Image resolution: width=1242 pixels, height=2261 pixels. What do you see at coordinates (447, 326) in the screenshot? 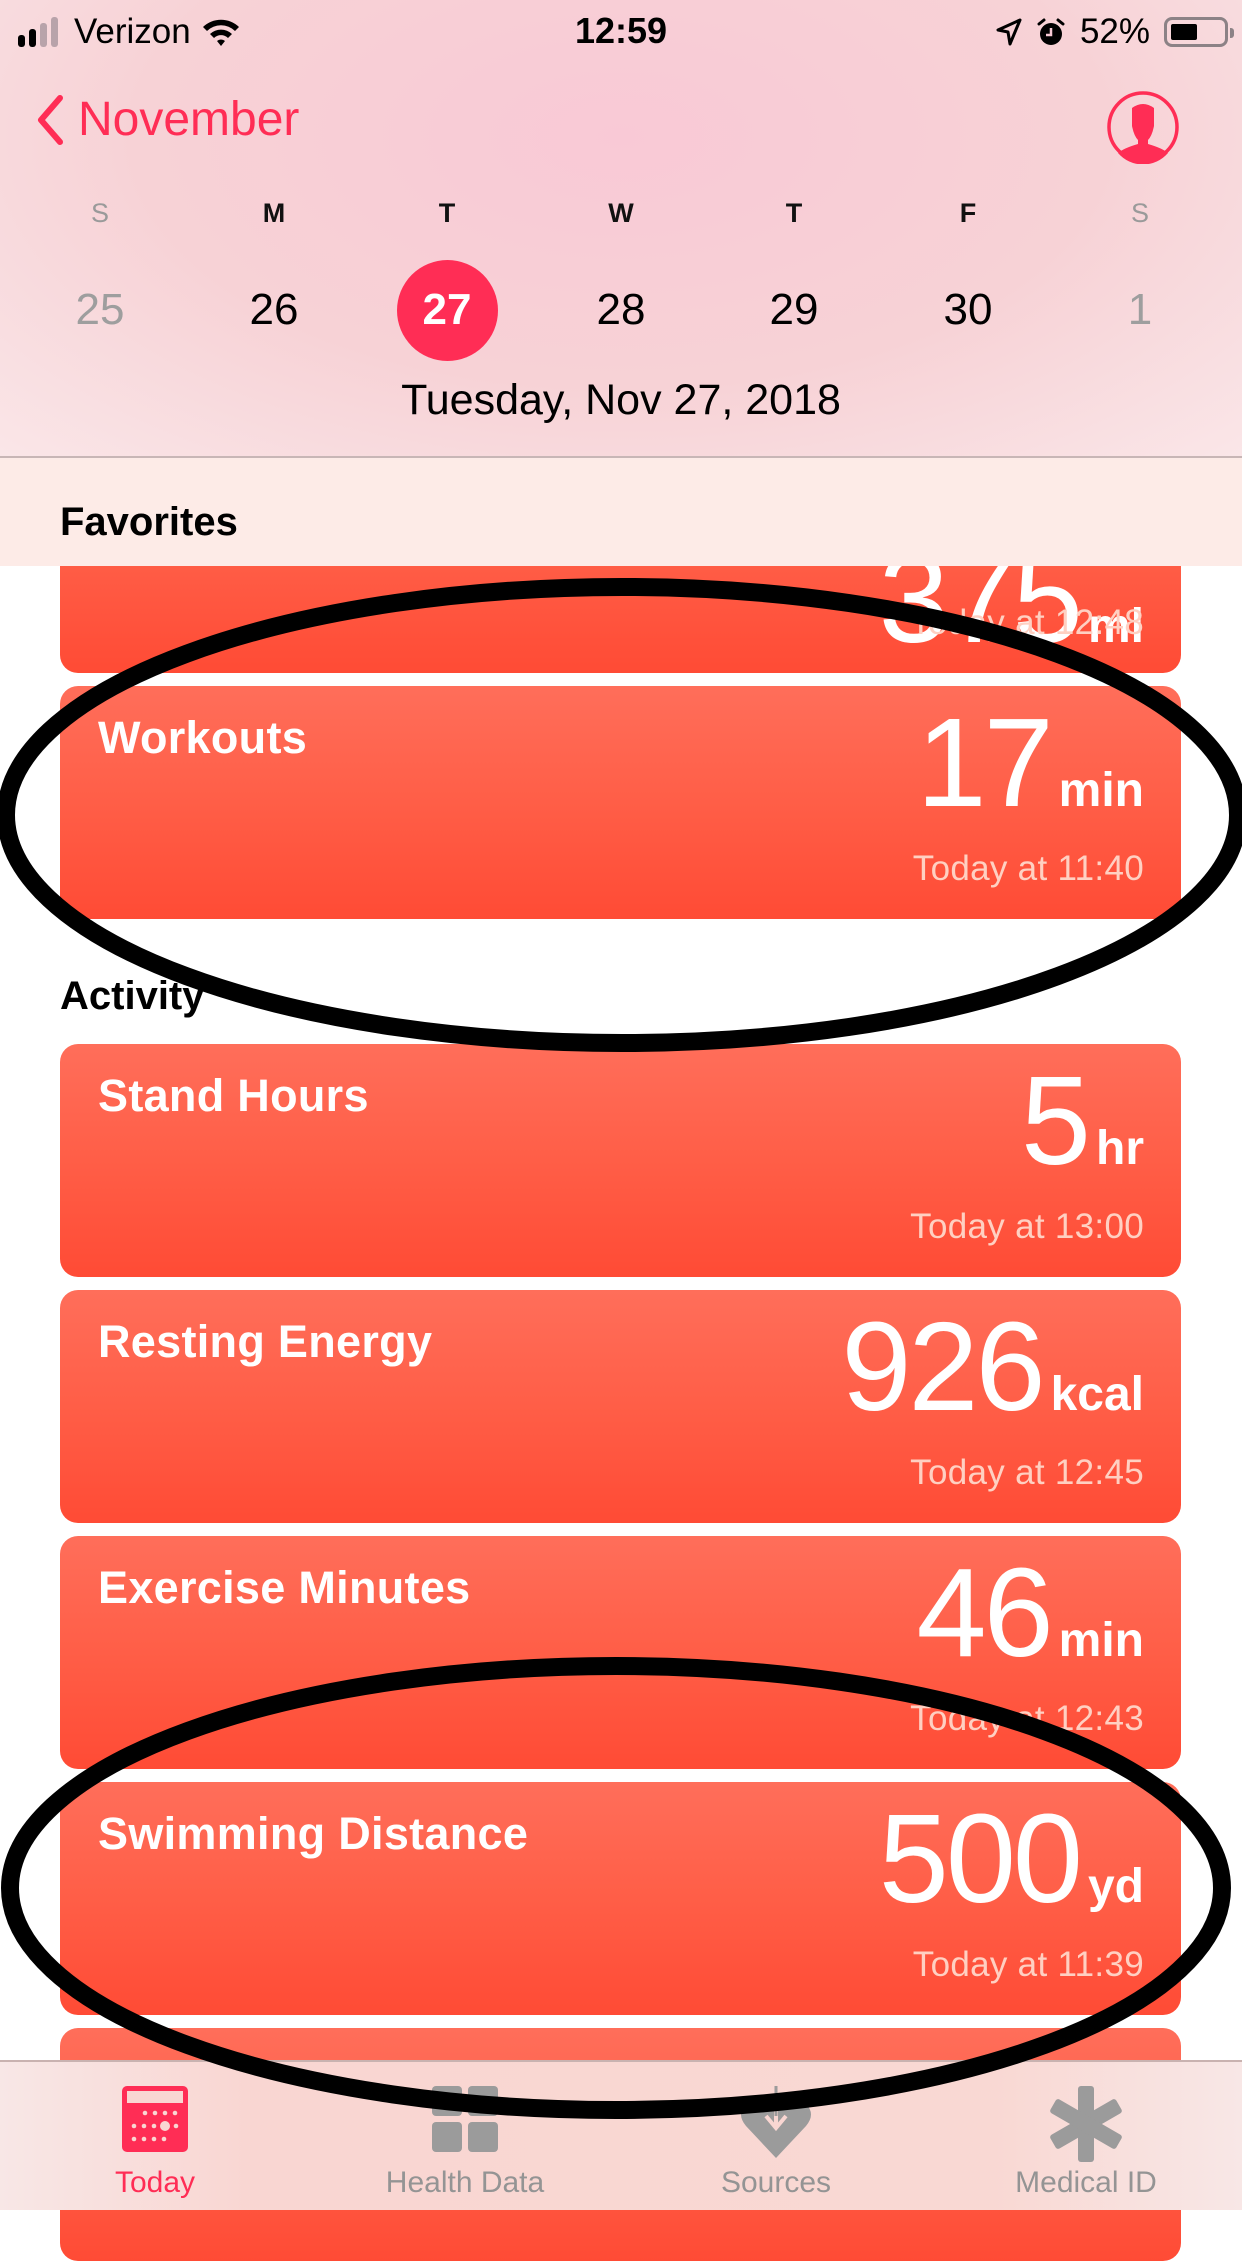
I see `date-cell-selected: 27` at bounding box center [447, 326].